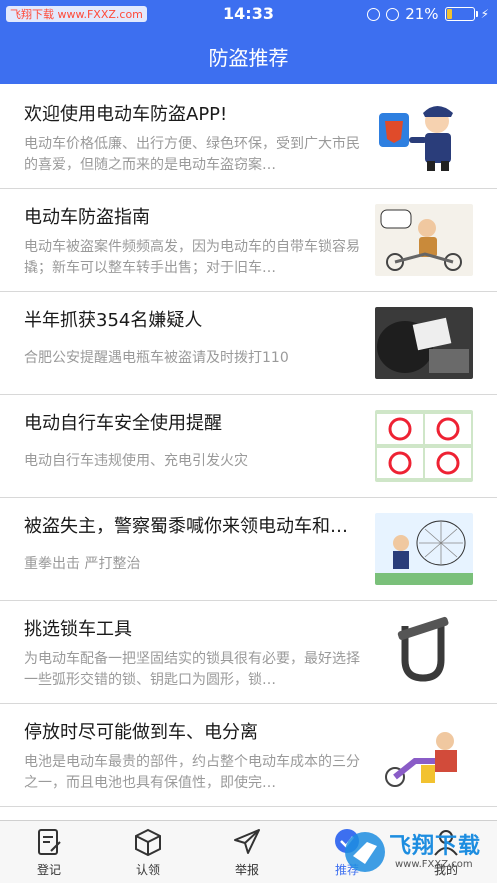  What do you see at coordinates (374, 14) in the screenshot?
I see `rotation-lock-icon` at bounding box center [374, 14].